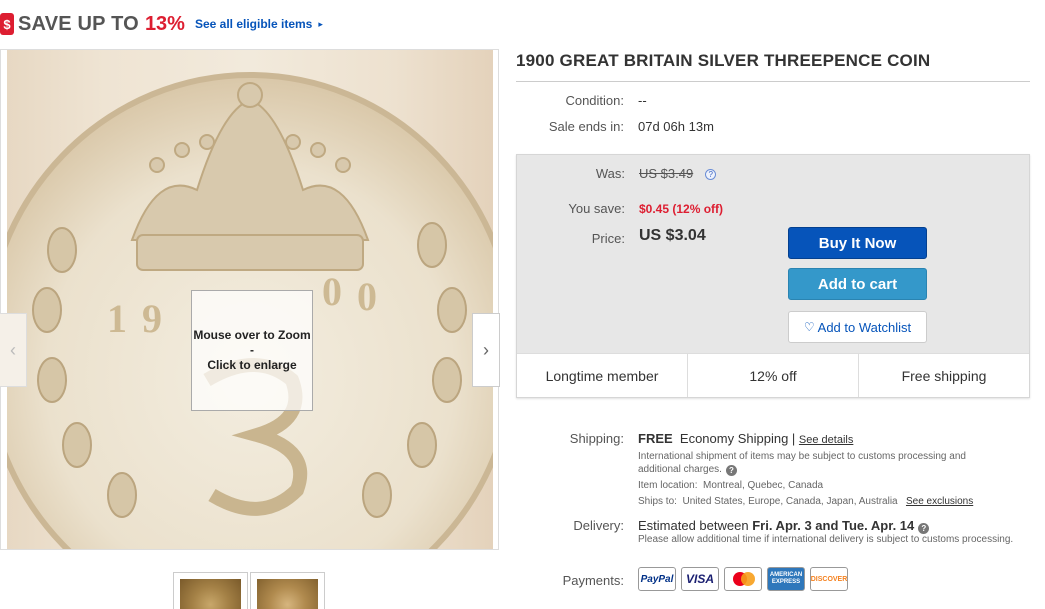  Describe the element at coordinates (693, 525) in the screenshot. I see `delivery-prefix: Estimated between` at that location.